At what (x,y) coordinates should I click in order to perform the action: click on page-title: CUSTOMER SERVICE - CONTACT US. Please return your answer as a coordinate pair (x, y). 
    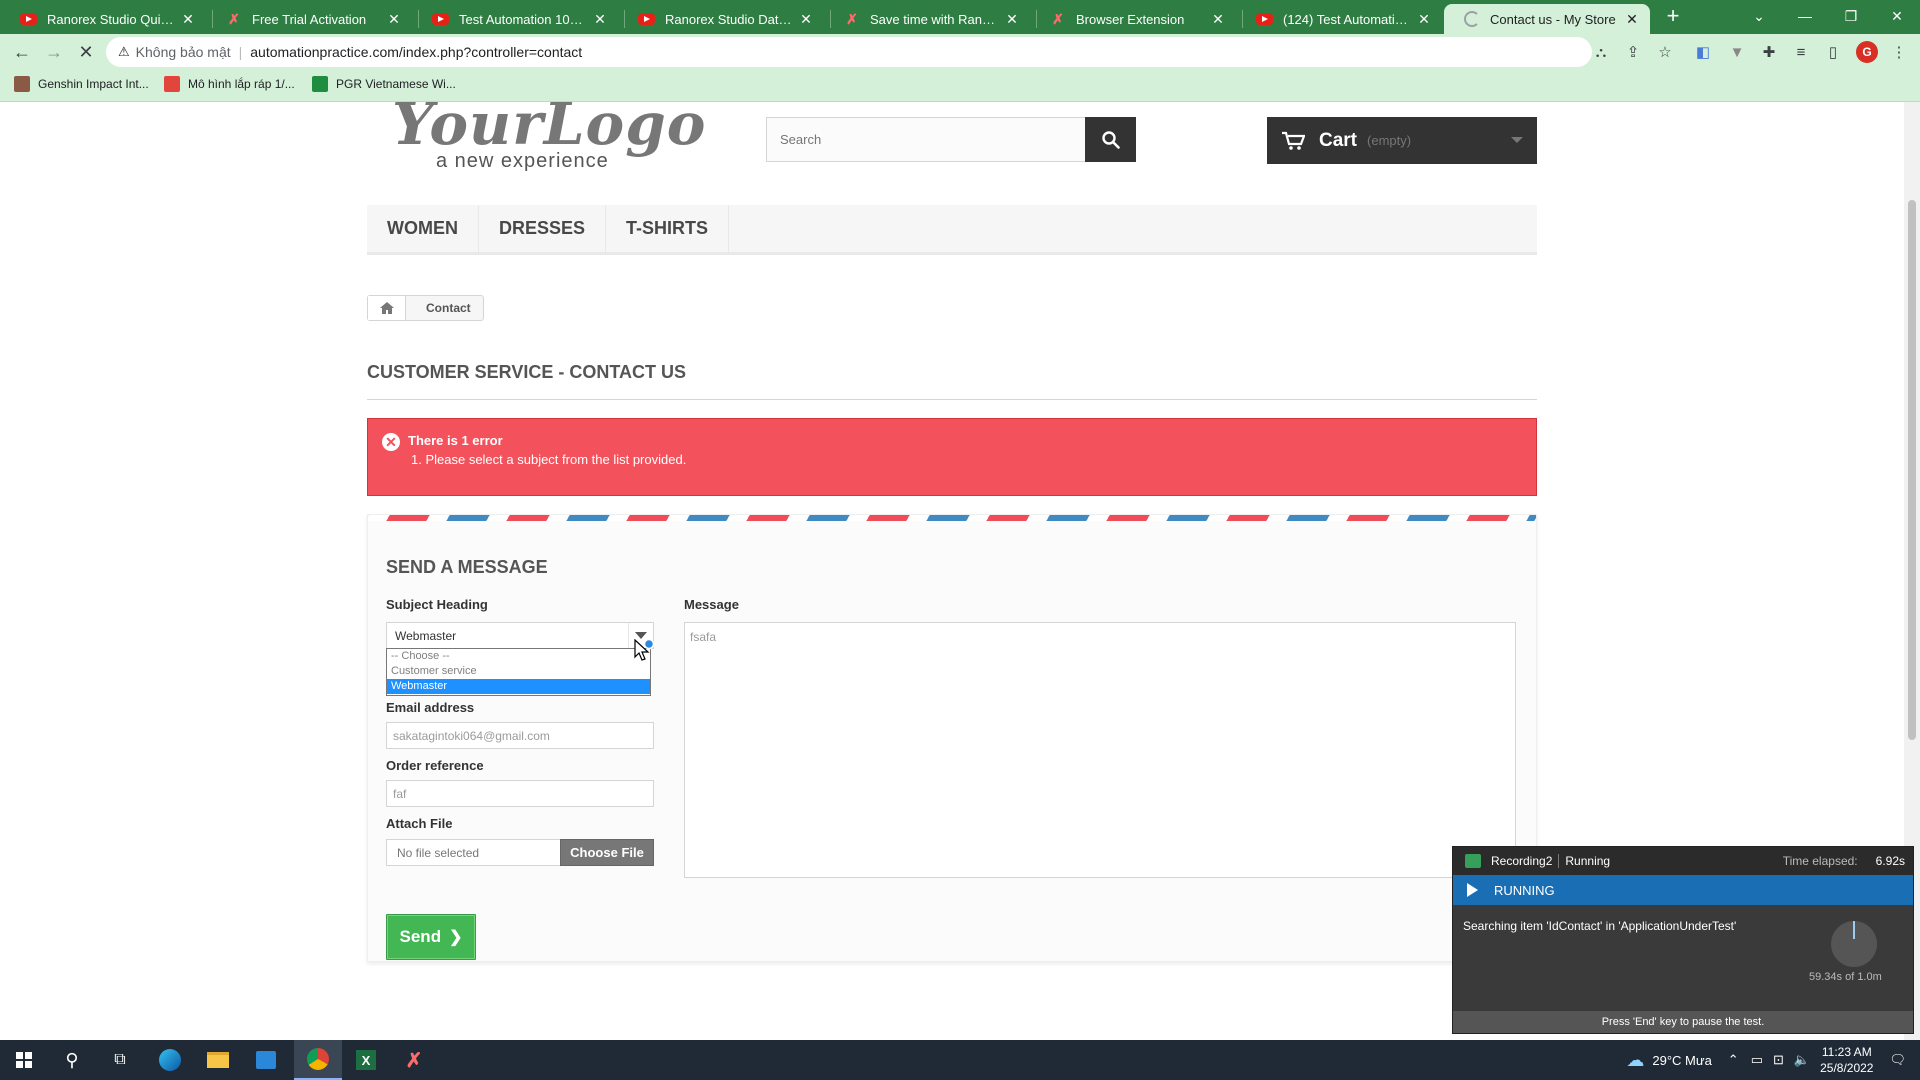
    Looking at the image, I should click on (952, 381).